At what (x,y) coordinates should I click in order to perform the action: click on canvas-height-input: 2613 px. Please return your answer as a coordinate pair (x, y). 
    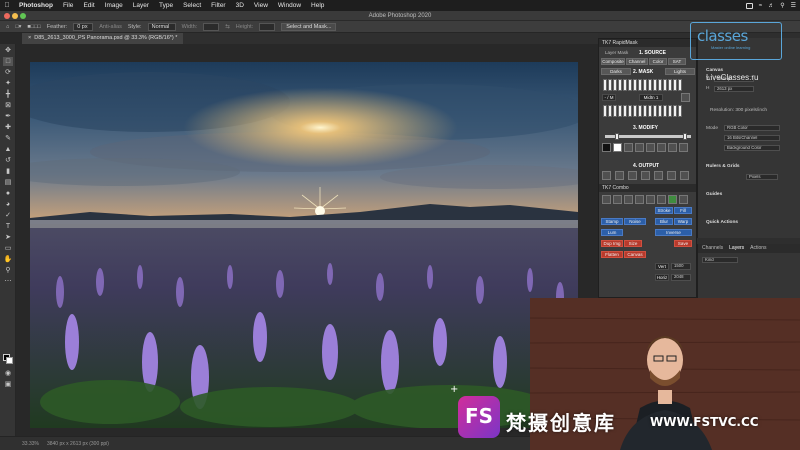
    Looking at the image, I should click on (734, 89).